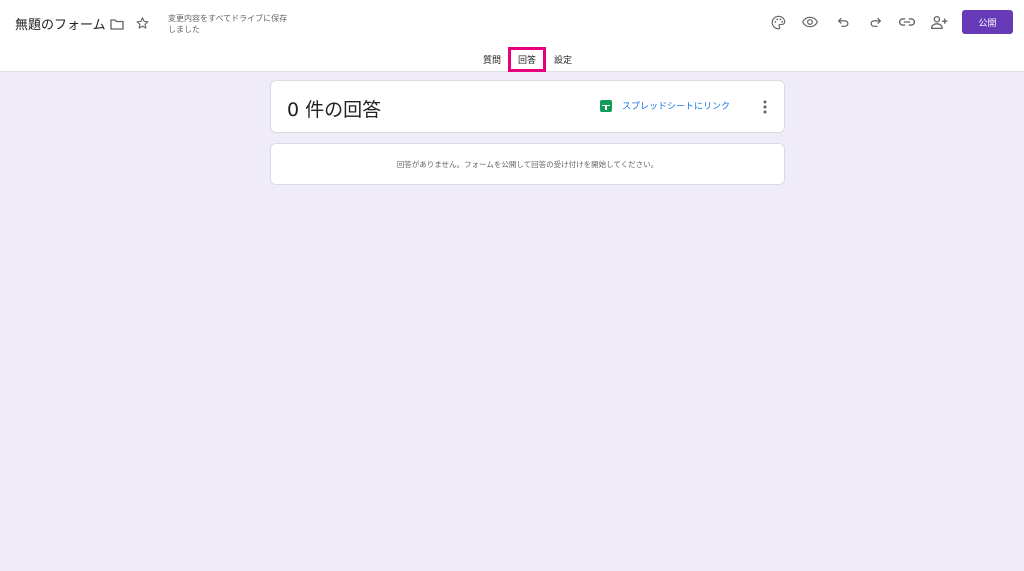  I want to click on redo-icon, so click(875, 22).